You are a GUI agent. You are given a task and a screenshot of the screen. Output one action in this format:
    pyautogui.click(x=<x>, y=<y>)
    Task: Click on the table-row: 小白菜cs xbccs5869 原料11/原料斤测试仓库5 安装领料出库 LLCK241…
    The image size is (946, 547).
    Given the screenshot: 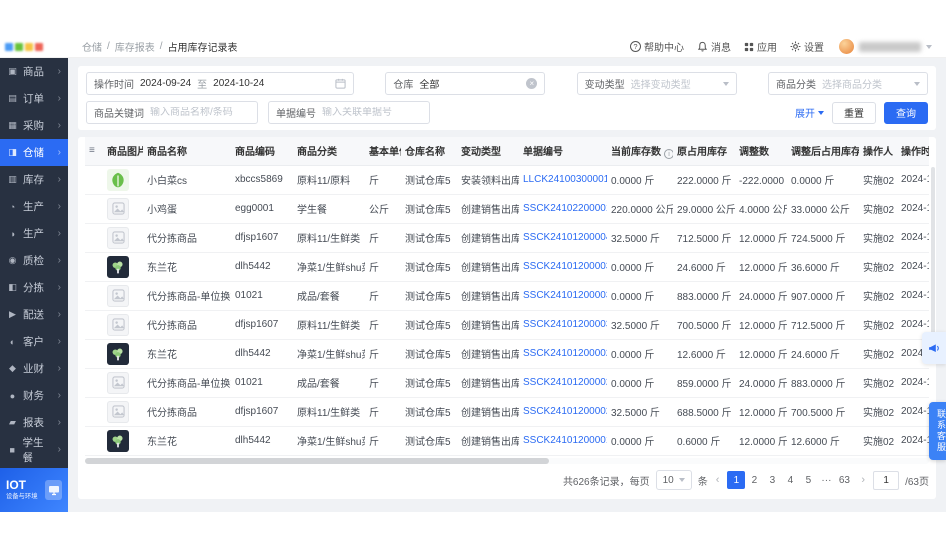 What is the action you would take?
    pyautogui.click(x=507, y=180)
    